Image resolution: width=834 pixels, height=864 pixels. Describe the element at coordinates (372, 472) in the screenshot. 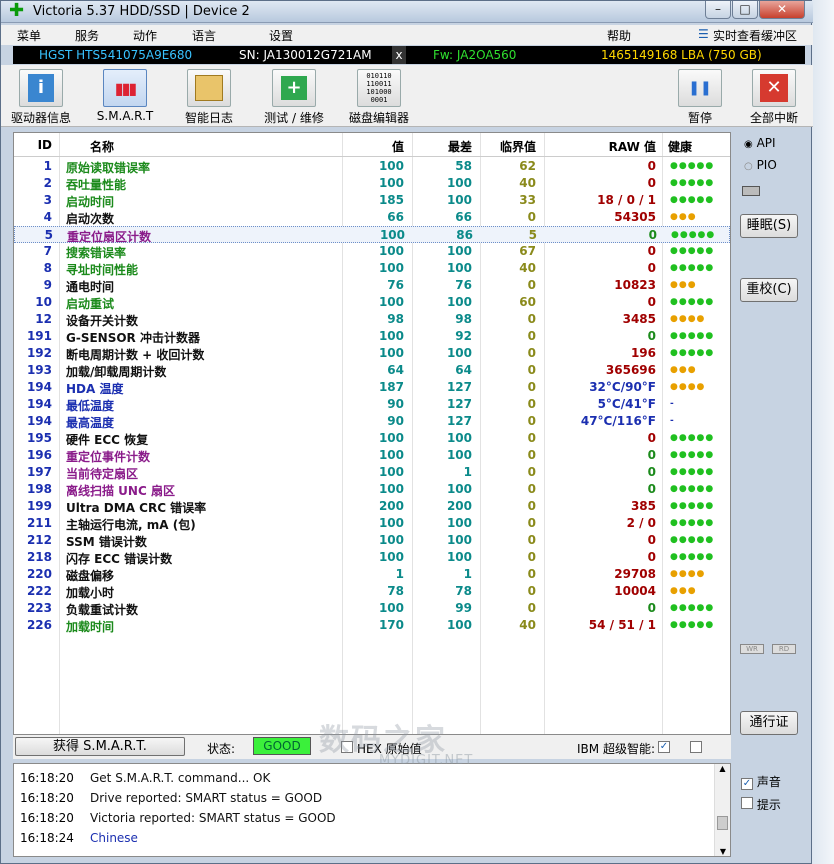

I see `table-row: 197 当前待定扇区 100 1 0 0 ●●●●●` at that location.